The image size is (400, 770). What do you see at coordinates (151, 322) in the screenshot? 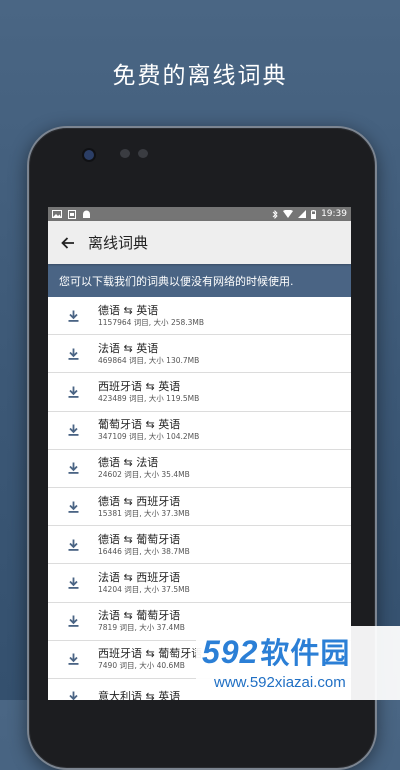
I see `dictionary-meta: 1157964 词目, 大小 258.3MB` at bounding box center [151, 322].